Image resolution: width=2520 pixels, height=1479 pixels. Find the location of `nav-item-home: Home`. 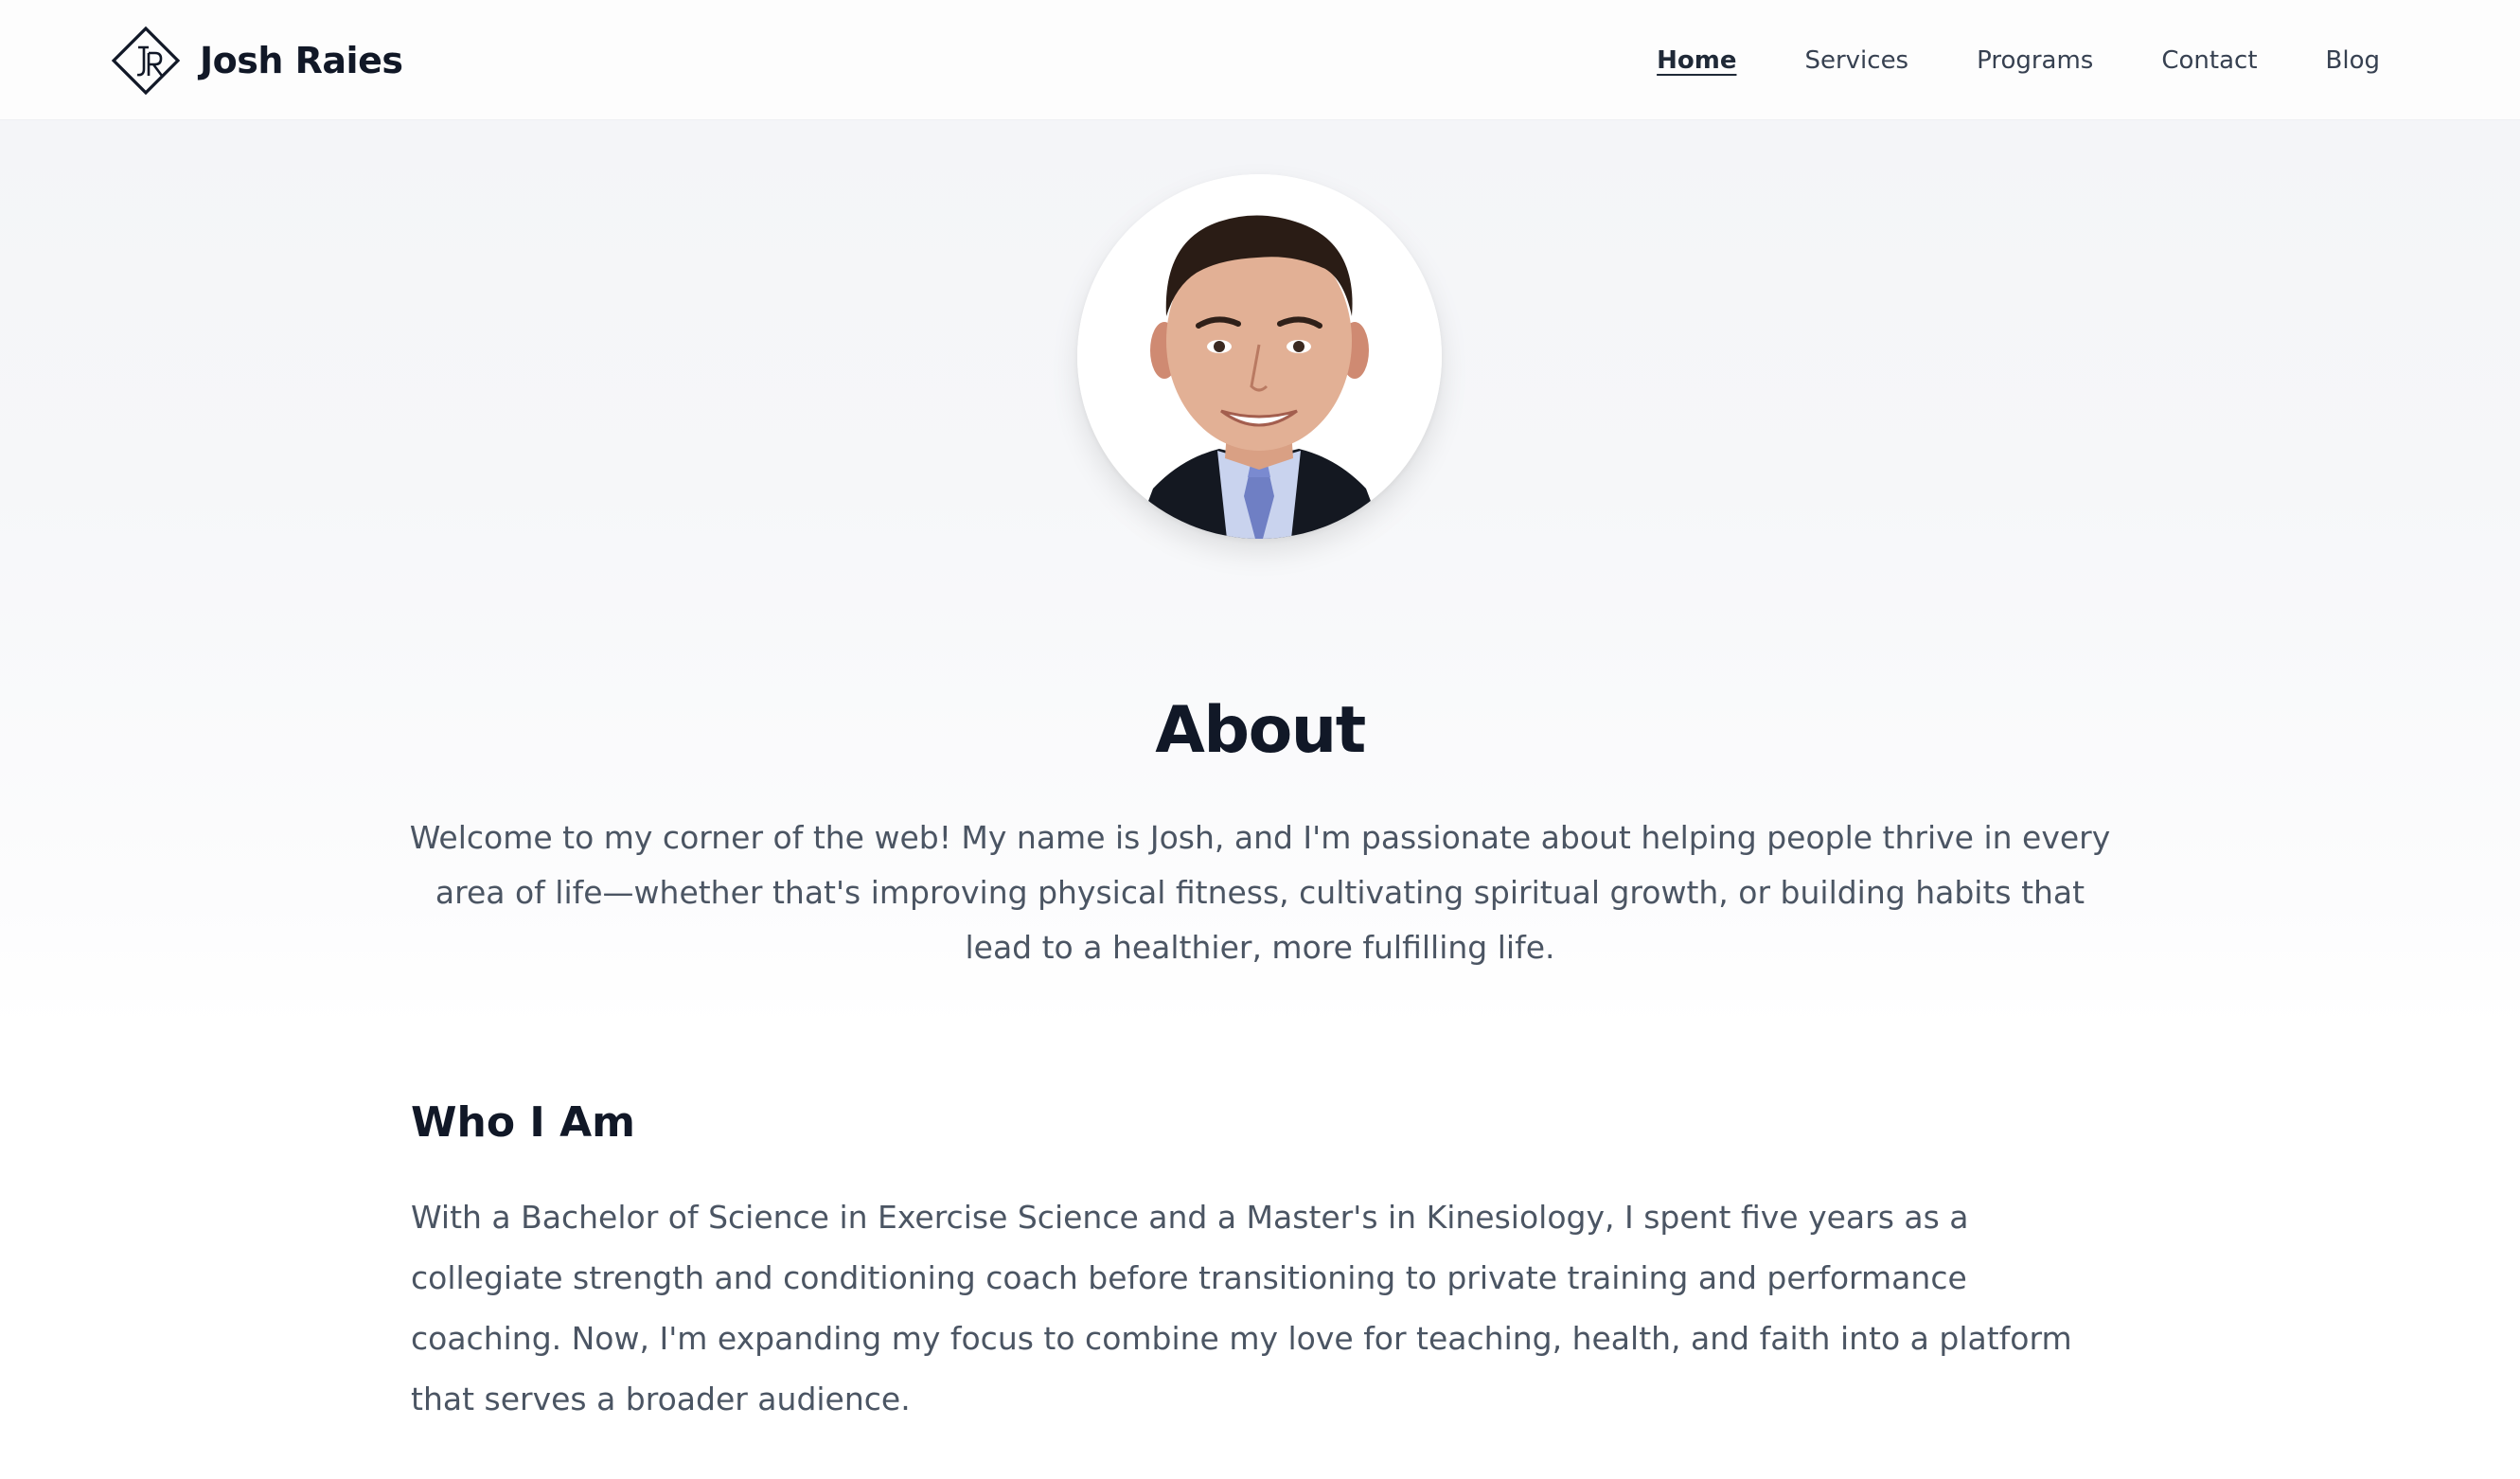

nav-item-home: Home is located at coordinates (1696, 61).